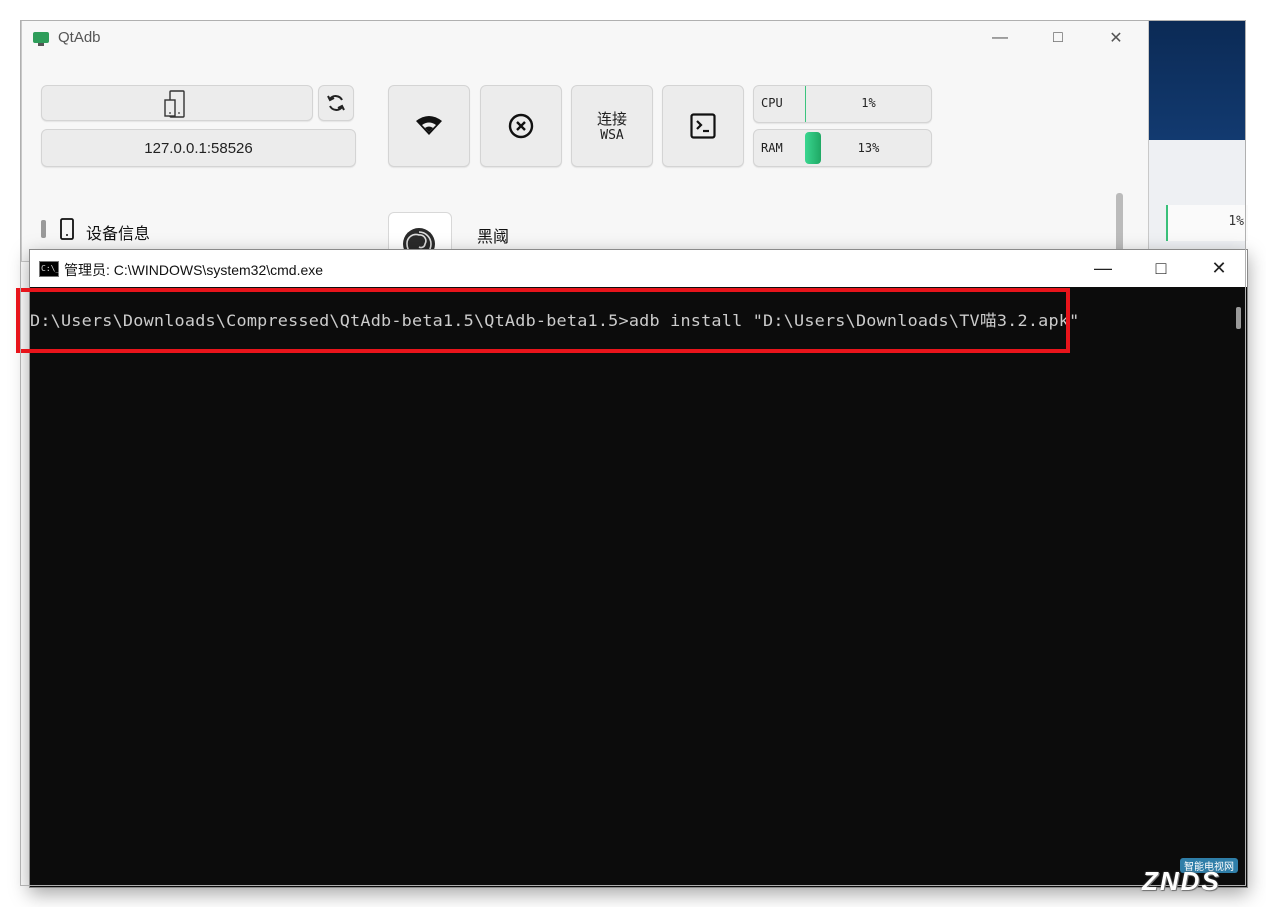 The image size is (1266, 907). I want to click on cpu-value: 1%, so click(868, 103).